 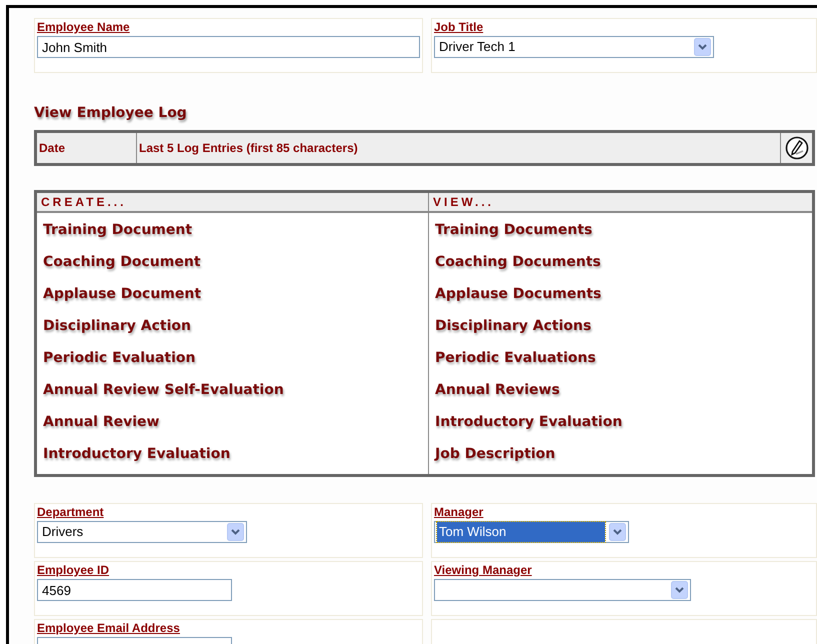 What do you see at coordinates (101, 422) in the screenshot?
I see `document-link: Annual Review` at bounding box center [101, 422].